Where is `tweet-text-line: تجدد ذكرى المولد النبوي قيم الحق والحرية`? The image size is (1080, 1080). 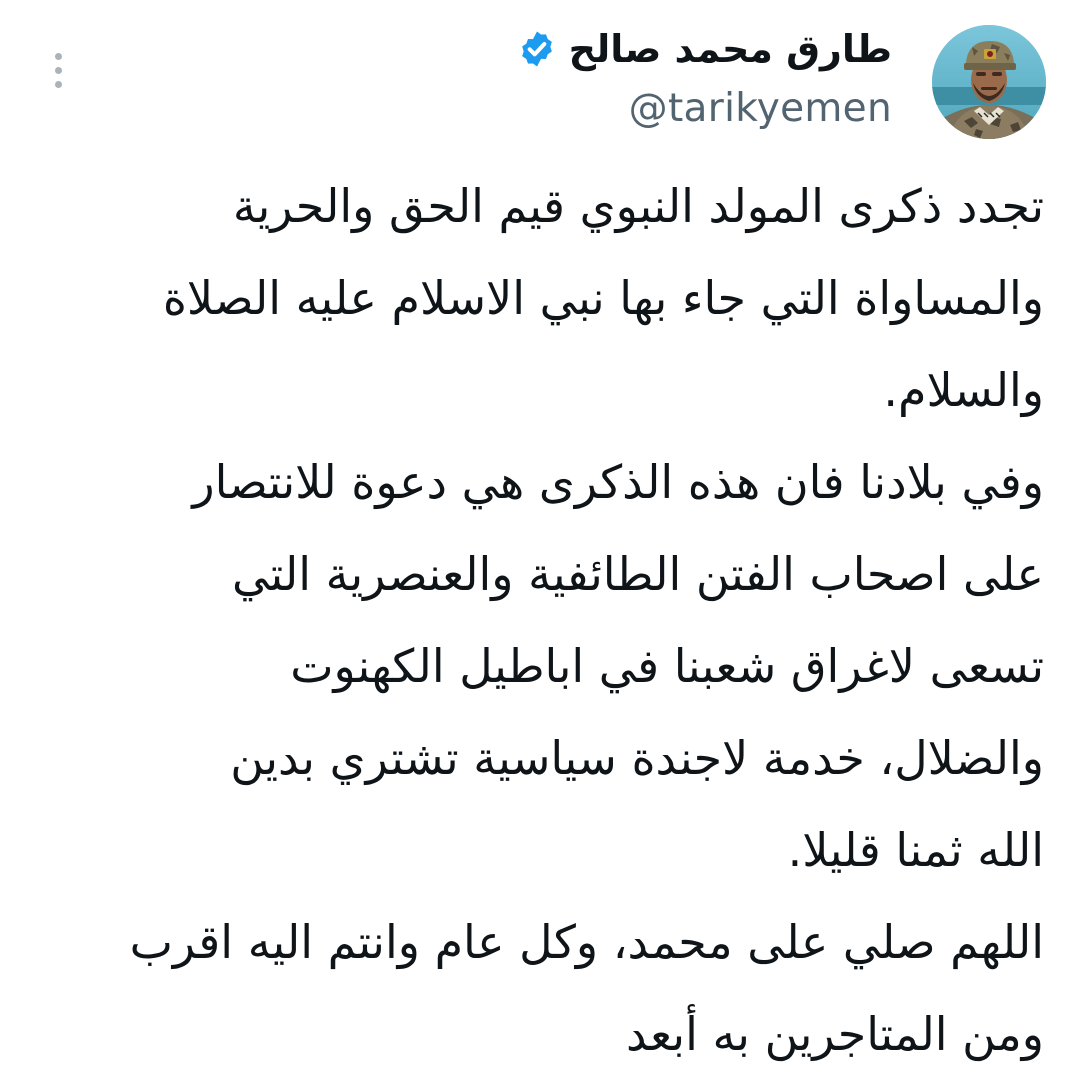
tweet-text-line: تجدد ذكرى المولد النبوي قيم الحق والحرية is located at coordinates (638, 206).